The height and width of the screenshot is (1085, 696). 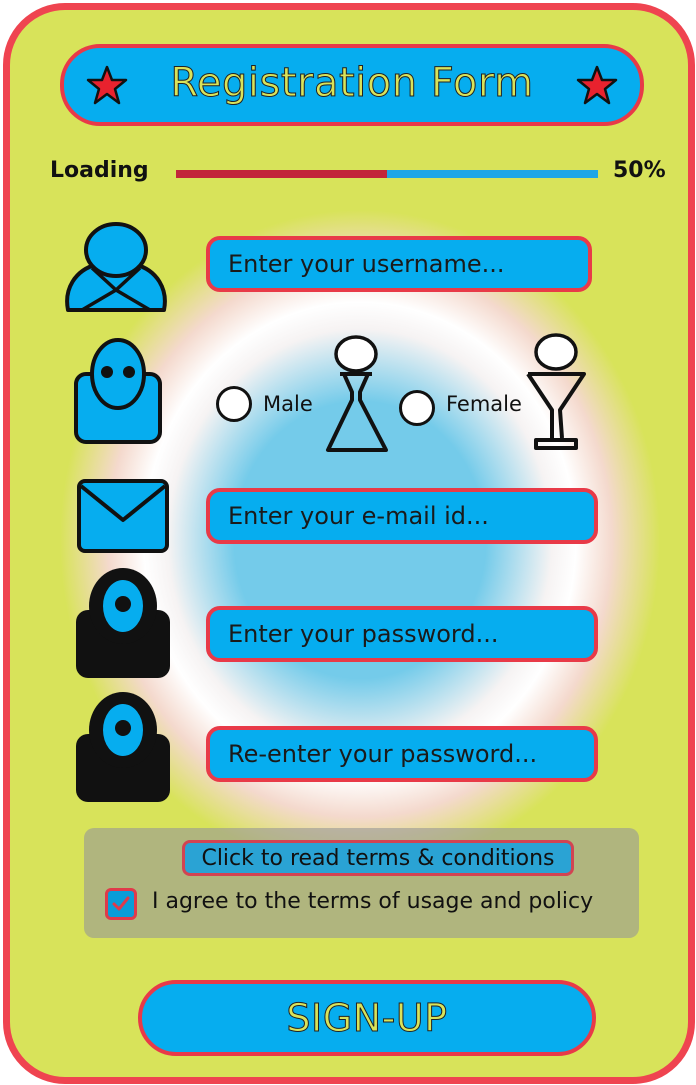 I want to click on male-figure-icon, so click(x=357, y=393).